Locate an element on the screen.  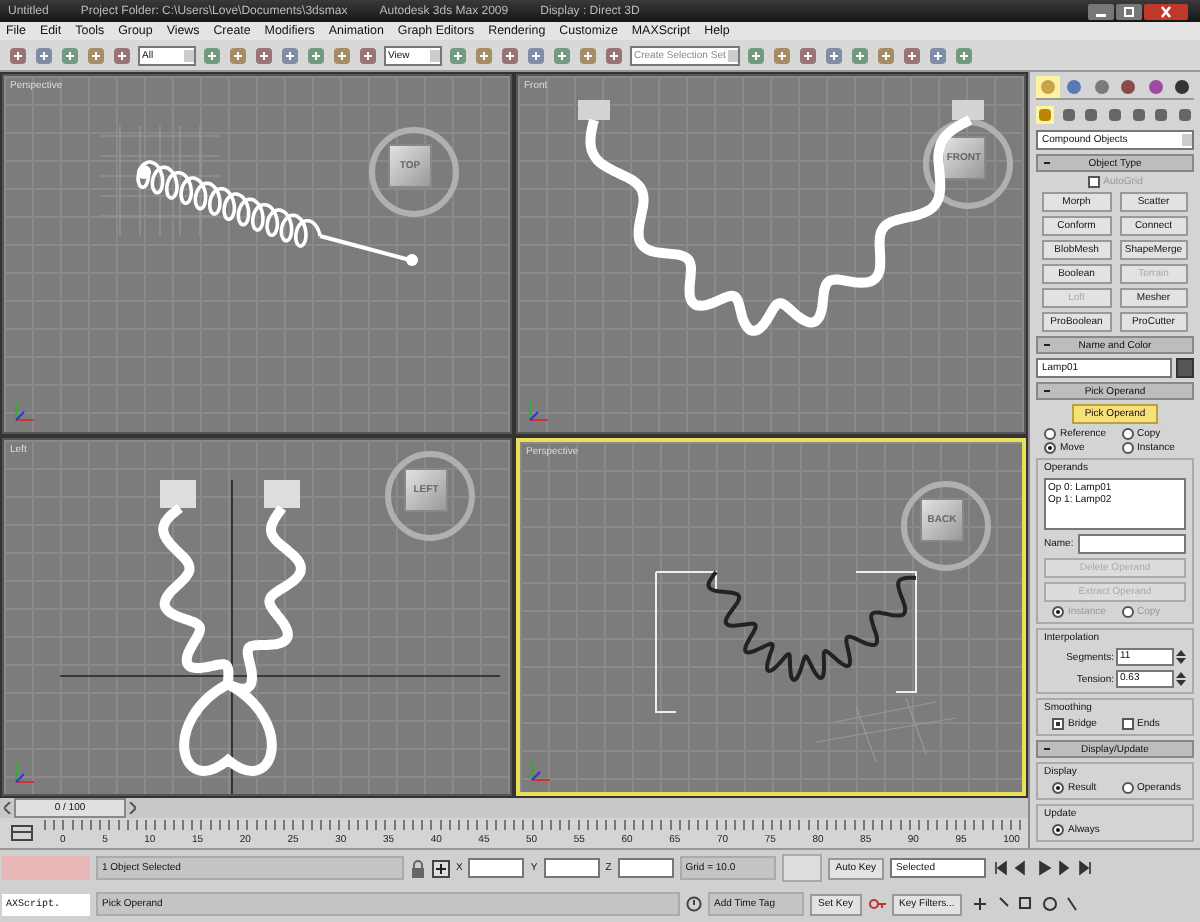
absolute-mode-icon is located at coordinates (441, 868).